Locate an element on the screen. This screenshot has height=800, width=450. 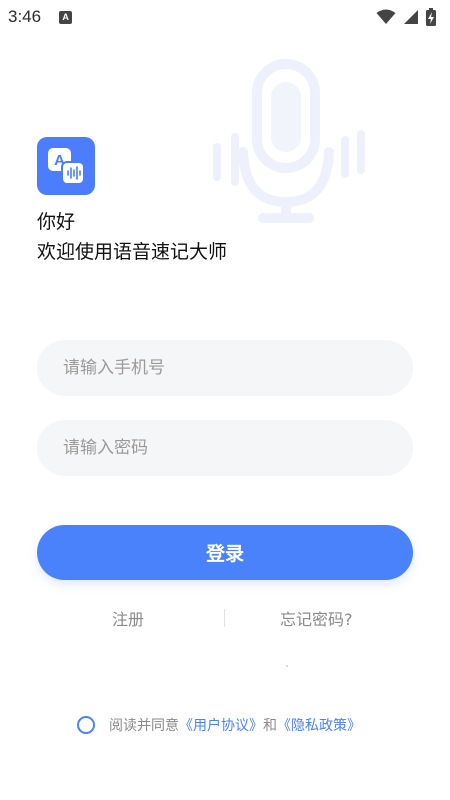
agreement-prefix: 阅读并同意 is located at coordinates (144, 726).